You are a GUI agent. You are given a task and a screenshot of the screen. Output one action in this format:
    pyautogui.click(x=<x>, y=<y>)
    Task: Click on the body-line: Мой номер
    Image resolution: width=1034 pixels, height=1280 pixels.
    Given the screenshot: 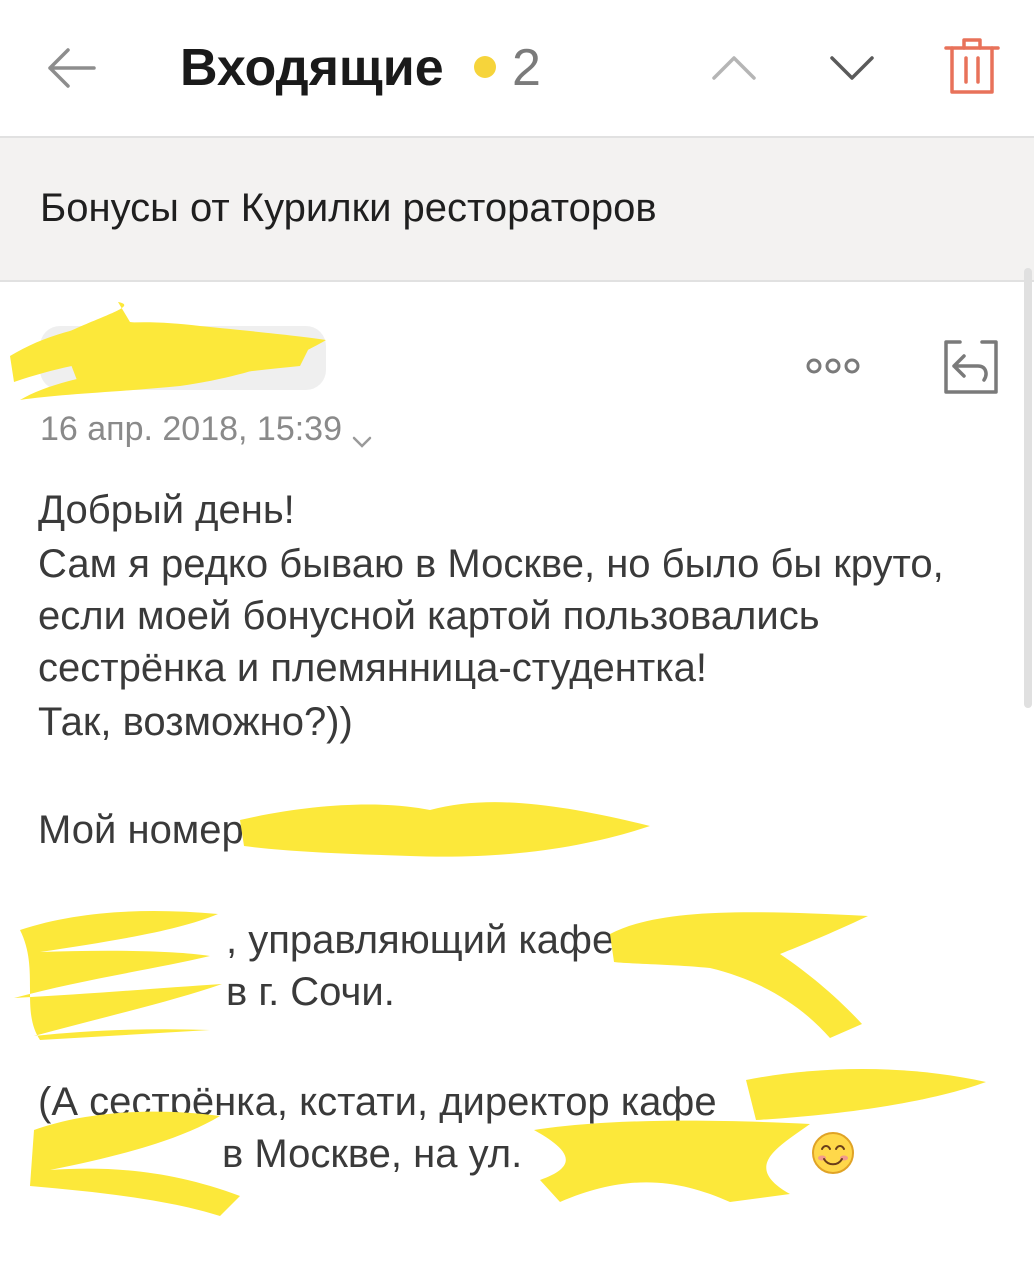 What is the action you would take?
    pyautogui.click(x=141, y=830)
    